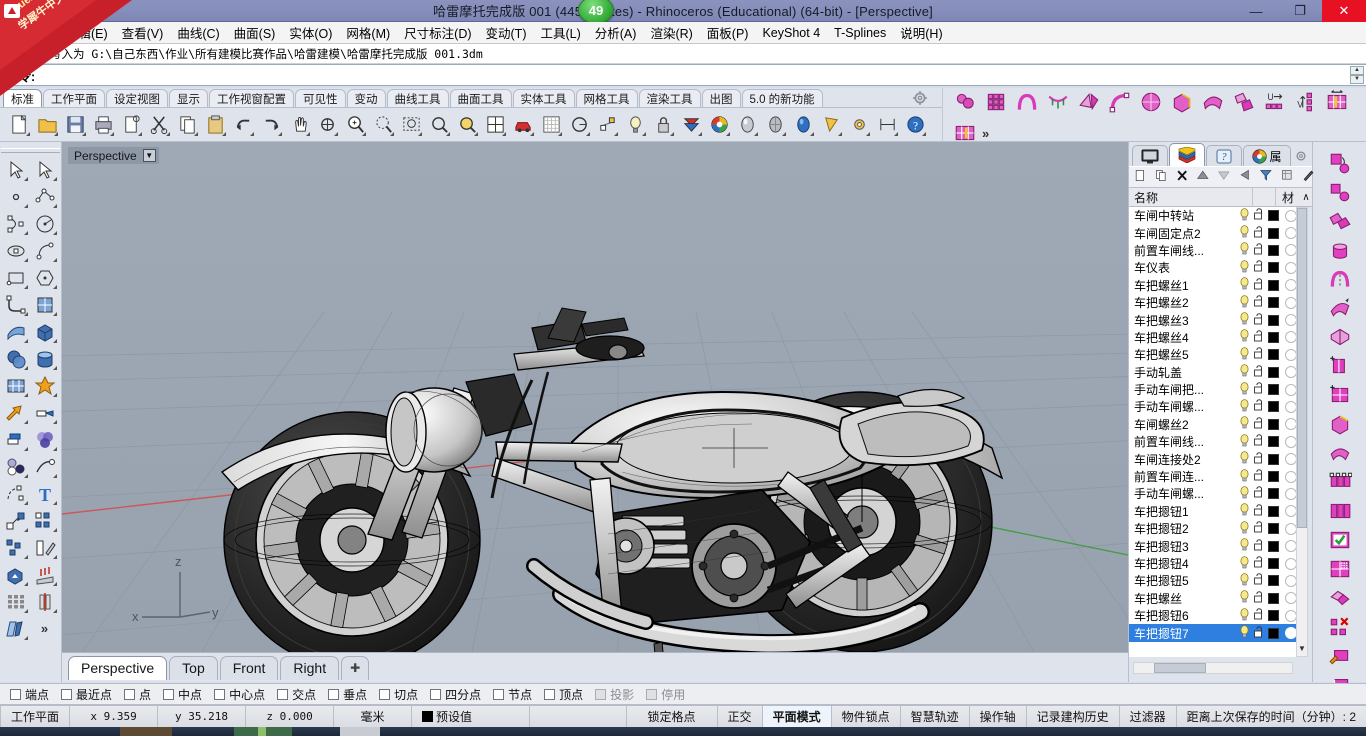 The width and height of the screenshot is (1366, 736). I want to click on redo-icon, so click(271, 125).